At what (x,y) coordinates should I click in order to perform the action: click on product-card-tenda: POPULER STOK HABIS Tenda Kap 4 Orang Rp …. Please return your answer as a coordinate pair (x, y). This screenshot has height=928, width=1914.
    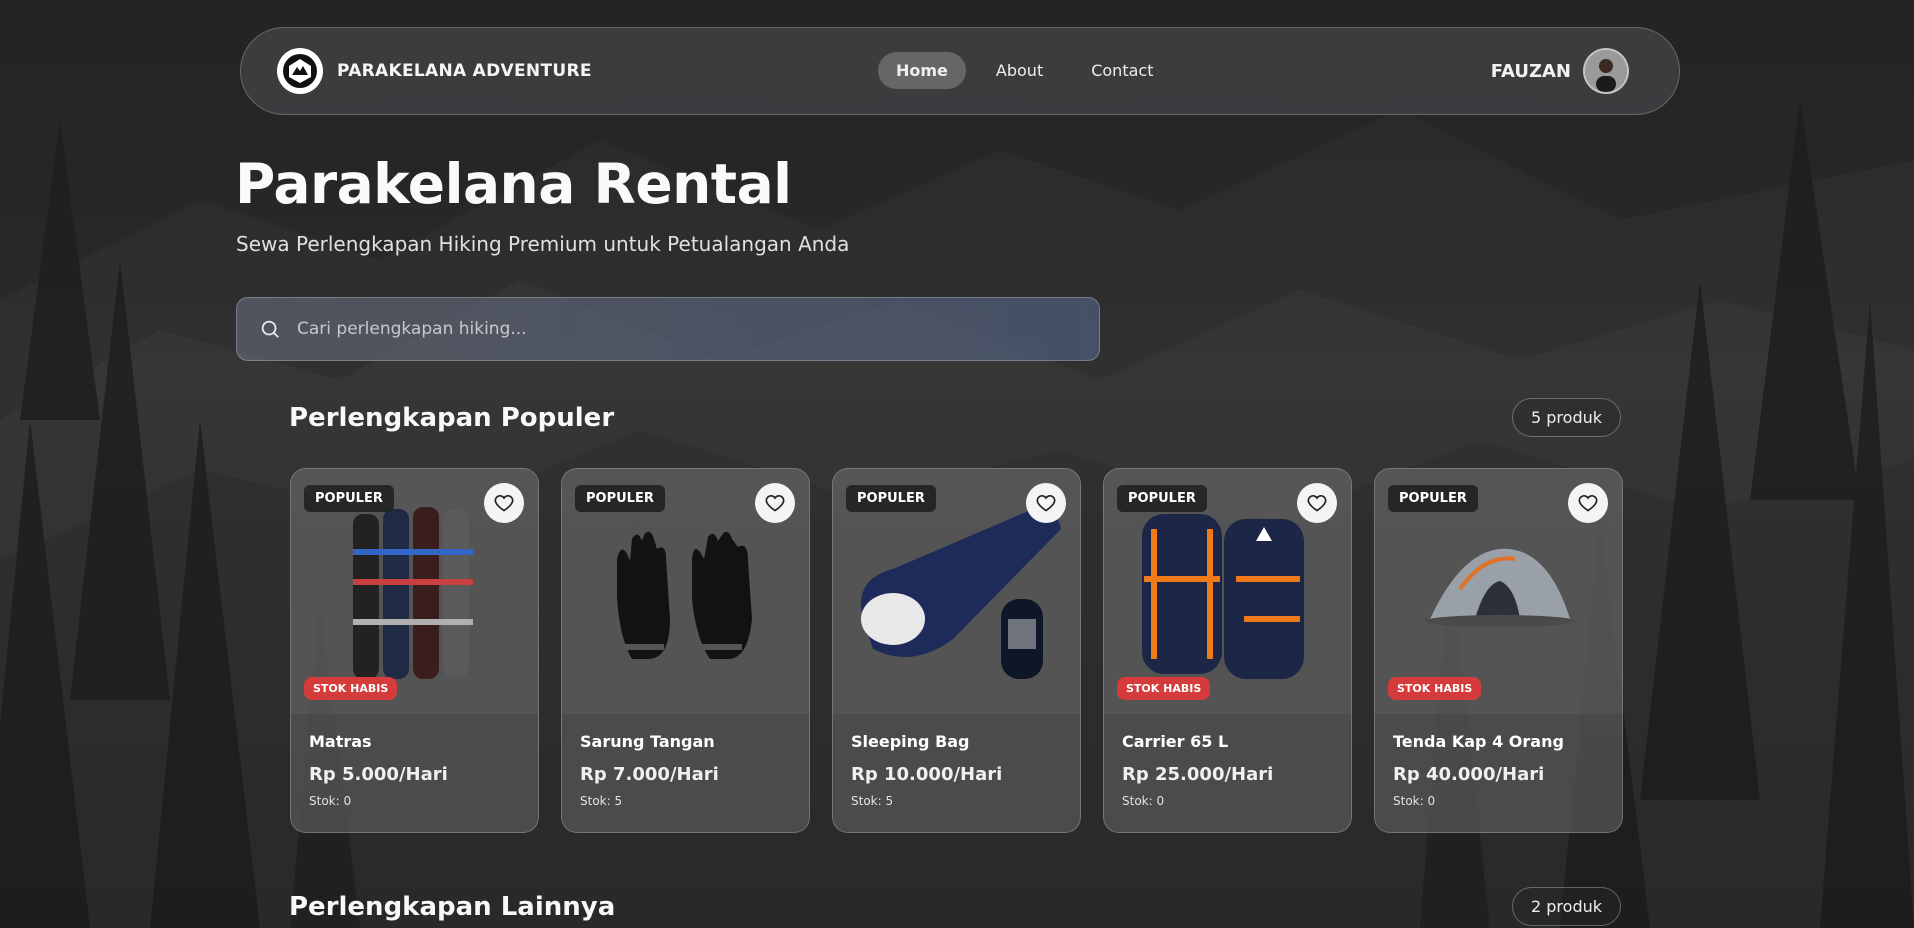
    Looking at the image, I should click on (1498, 650).